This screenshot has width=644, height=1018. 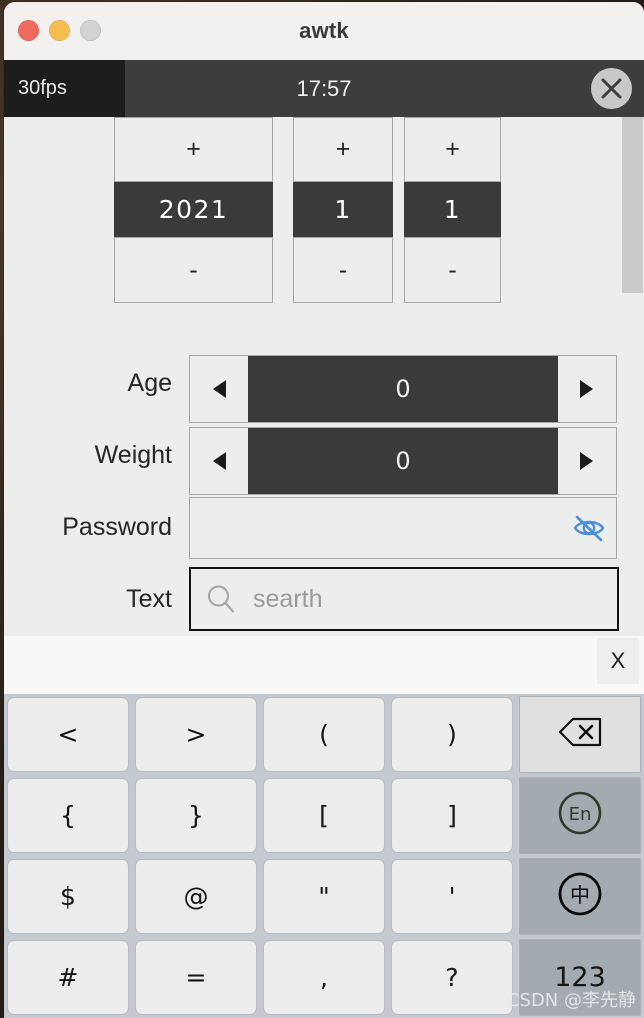 I want to click on keyboard-close-button: X, so click(x=618, y=661).